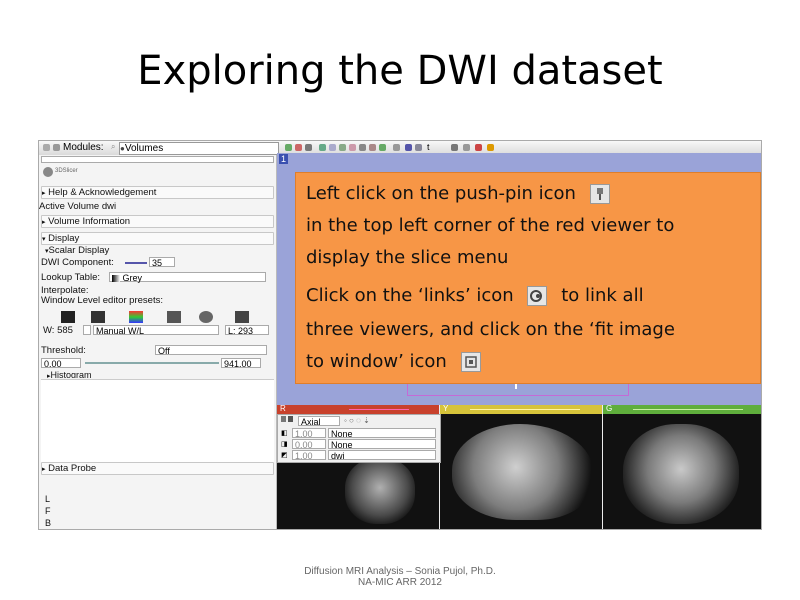  I want to click on green-viewer-bar: G, so click(682, 409).